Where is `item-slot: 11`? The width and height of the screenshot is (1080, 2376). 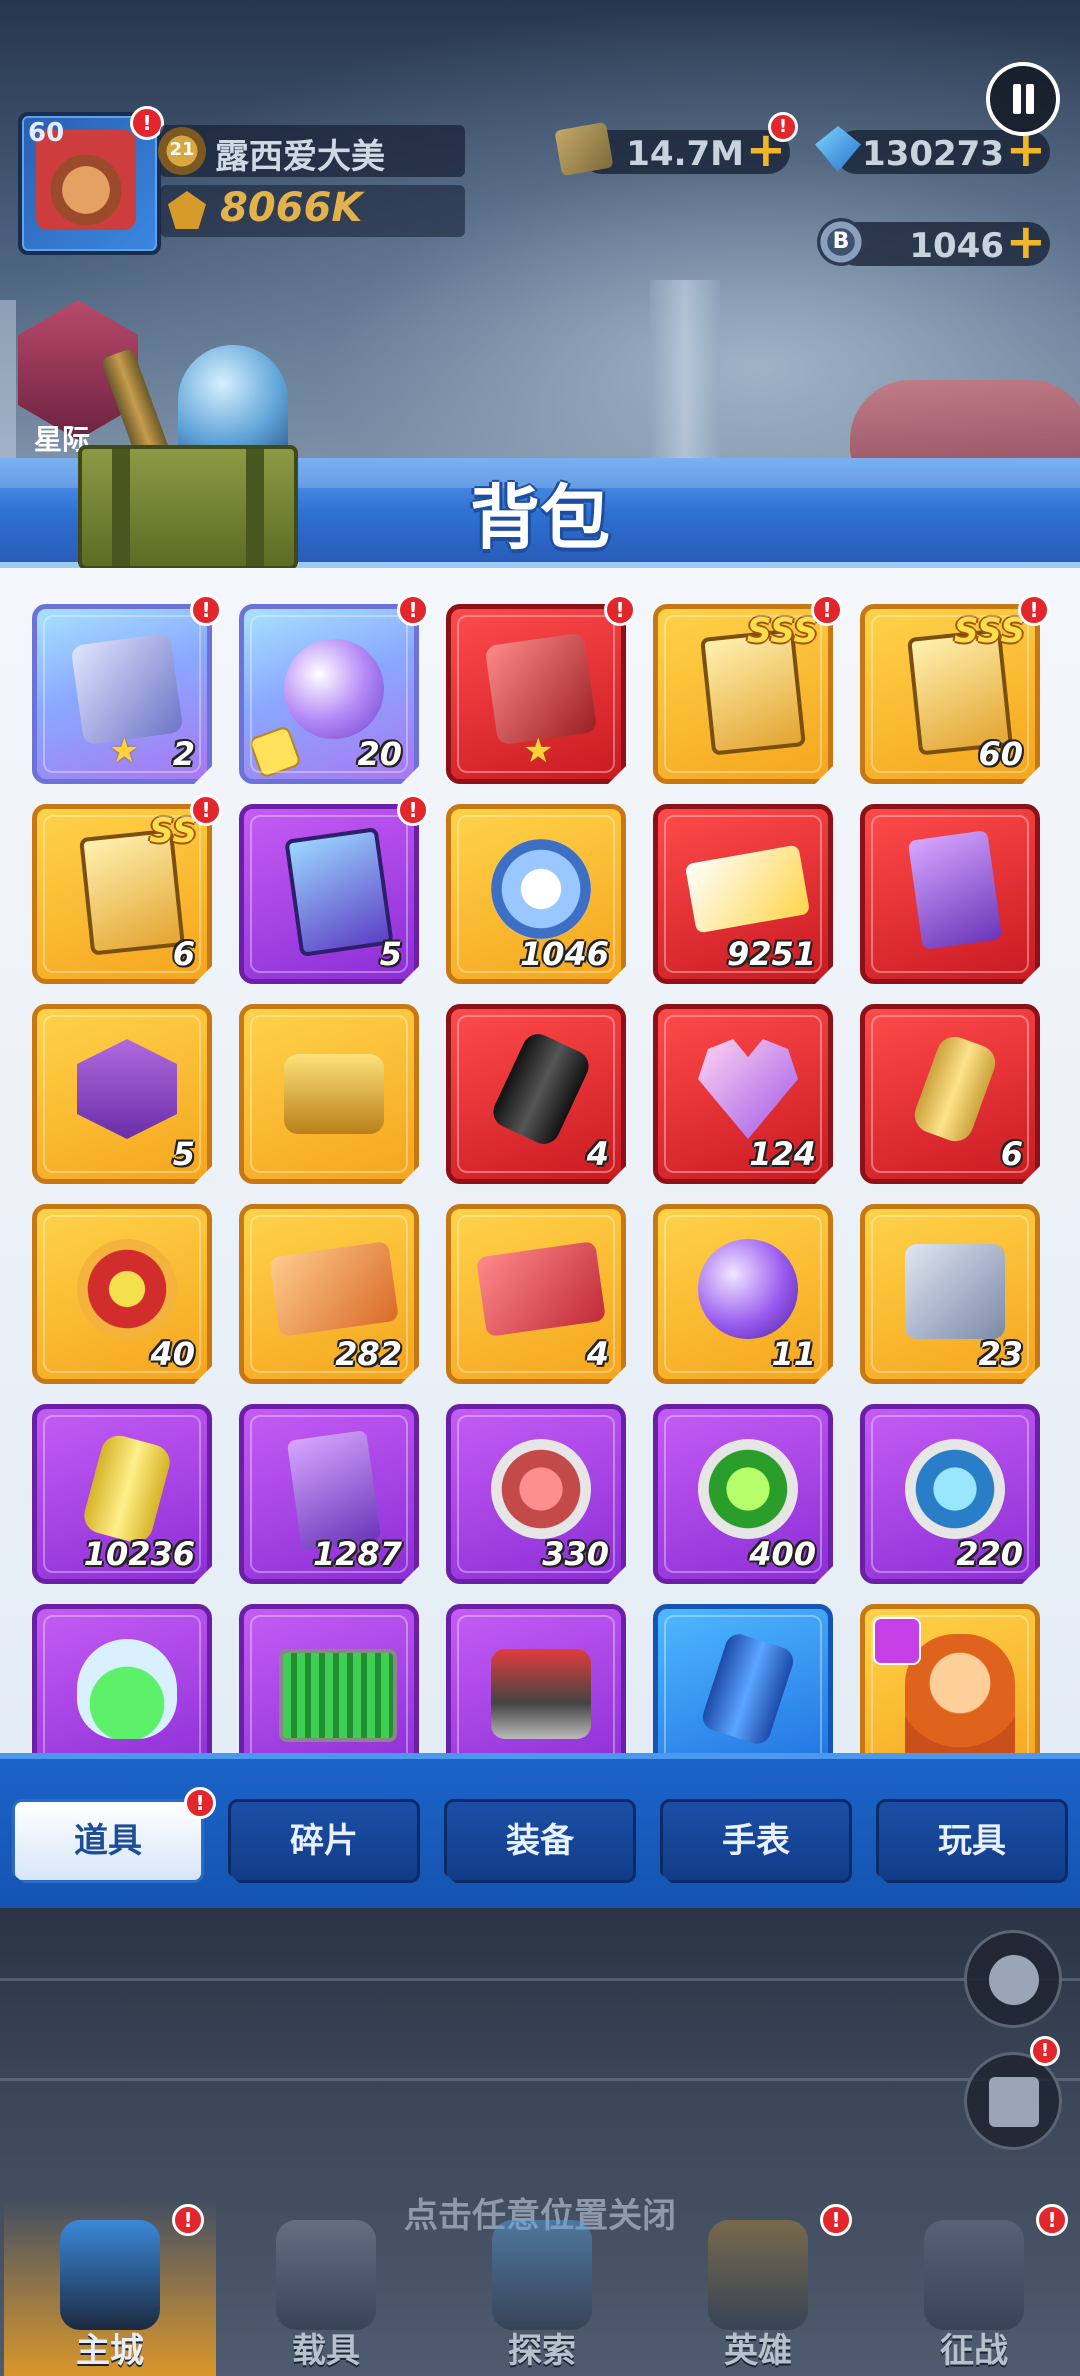
item-slot: 11 is located at coordinates (743, 1294).